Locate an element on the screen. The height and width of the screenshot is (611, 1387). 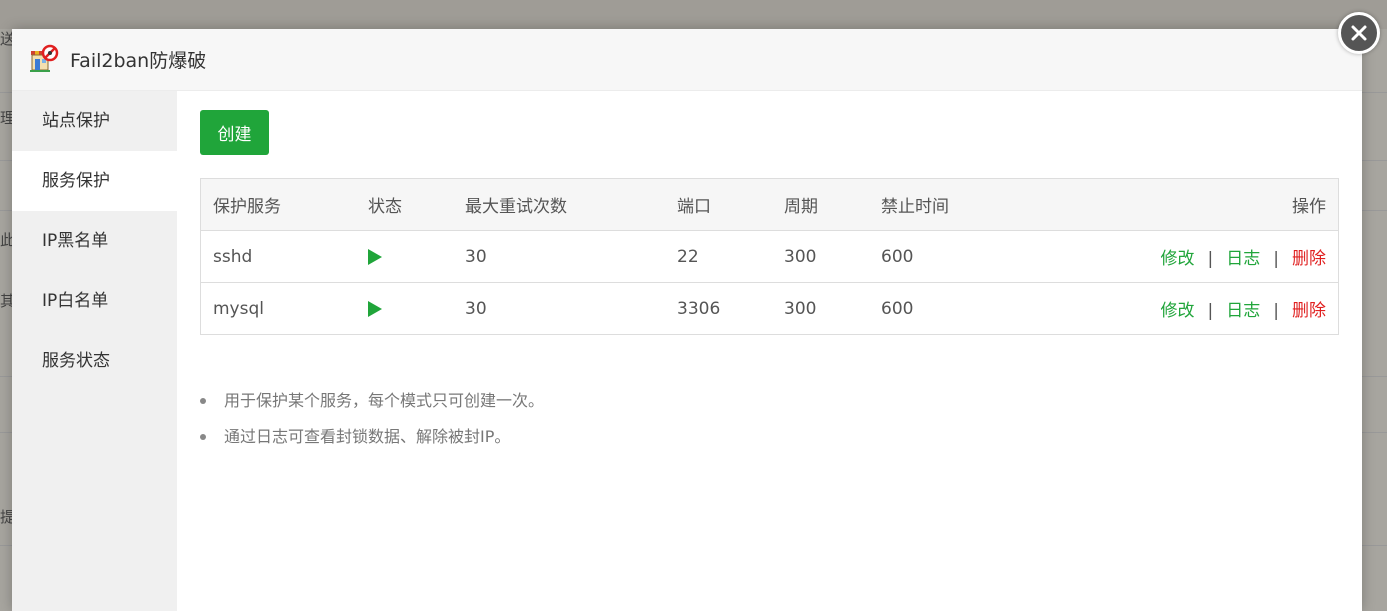
cell-port: 22 is located at coordinates (688, 256).